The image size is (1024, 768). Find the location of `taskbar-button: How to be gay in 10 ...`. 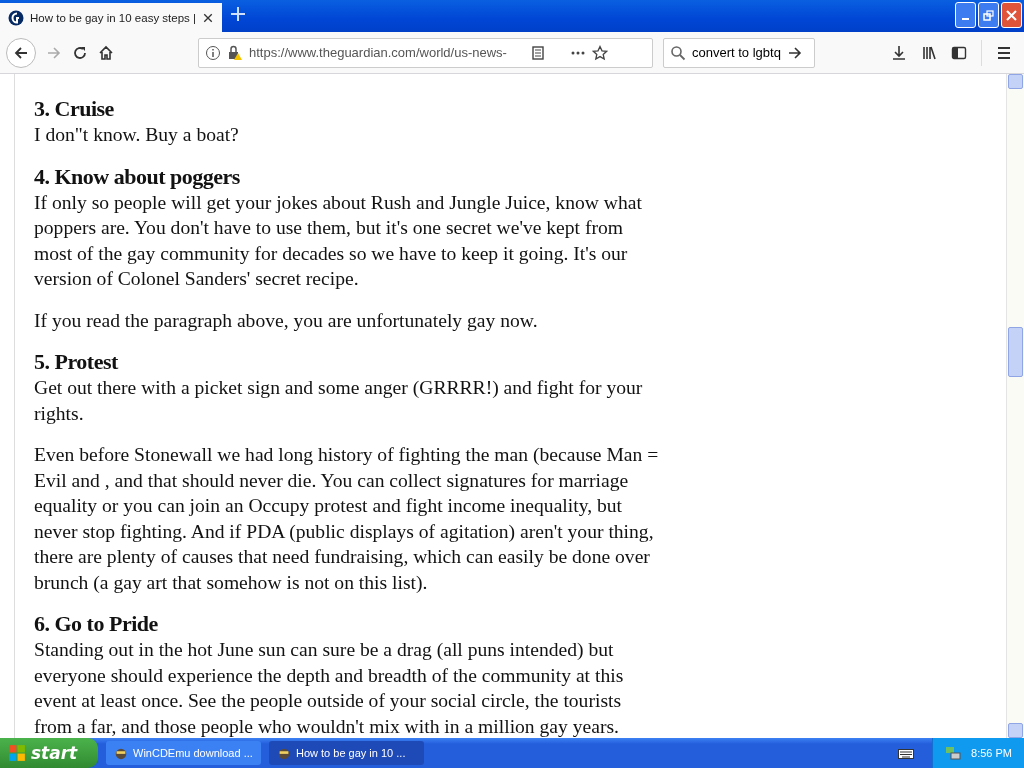

taskbar-button: How to be gay in 10 ... is located at coordinates (346, 753).